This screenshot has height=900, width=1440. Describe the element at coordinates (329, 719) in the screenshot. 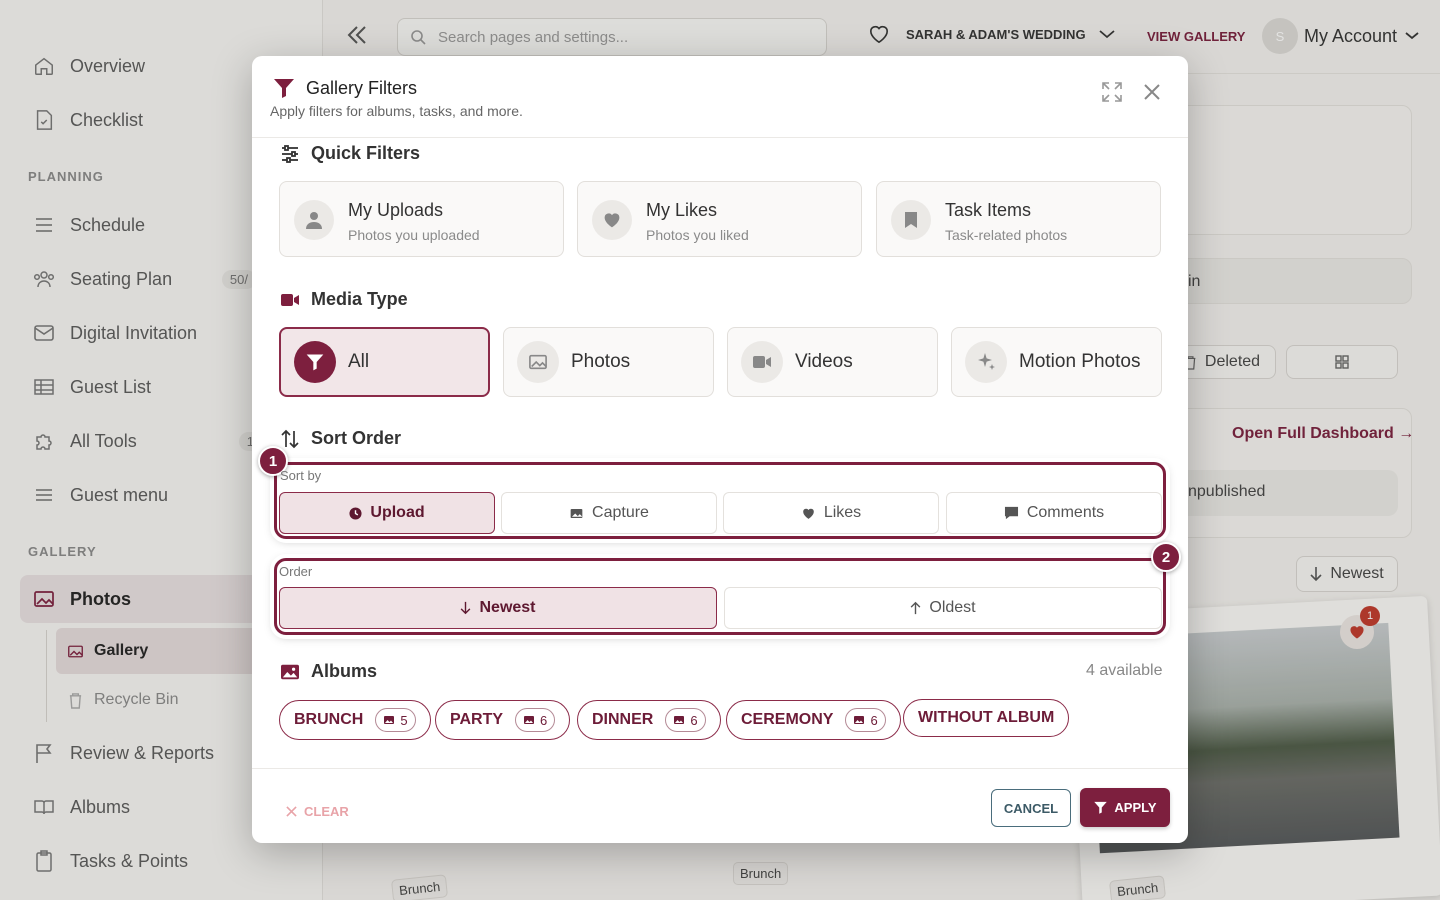

I see `album-name: BRUNCH` at that location.